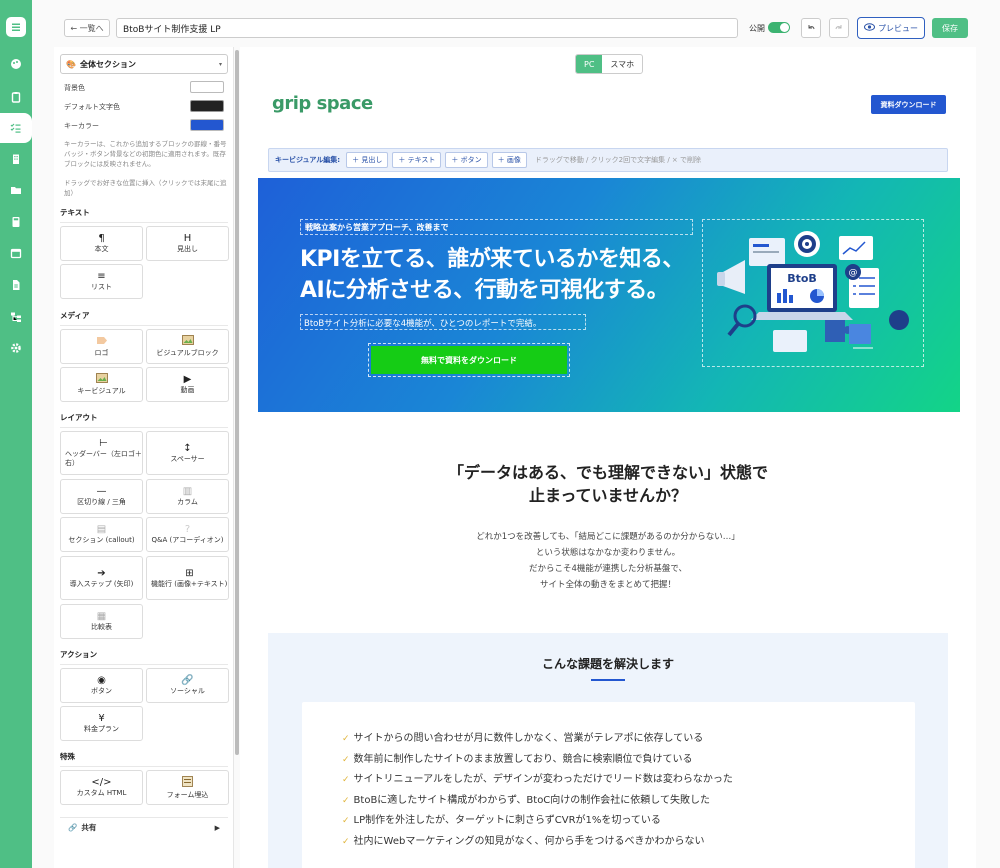  I want to click on block-header-bar: ⊢ ヘッダーバー（左ロゴ＋右）, so click(101, 453).